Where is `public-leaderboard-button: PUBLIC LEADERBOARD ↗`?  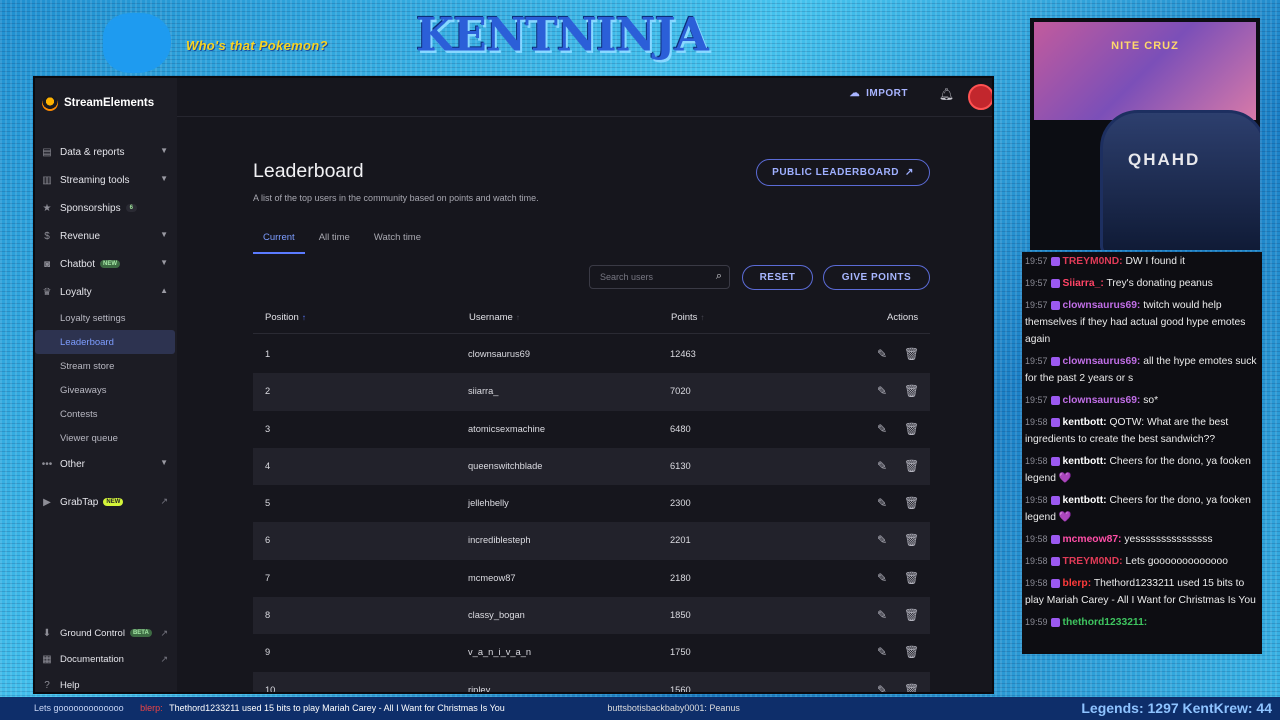
public-leaderboard-button: PUBLIC LEADERBOARD ↗ is located at coordinates (843, 172).